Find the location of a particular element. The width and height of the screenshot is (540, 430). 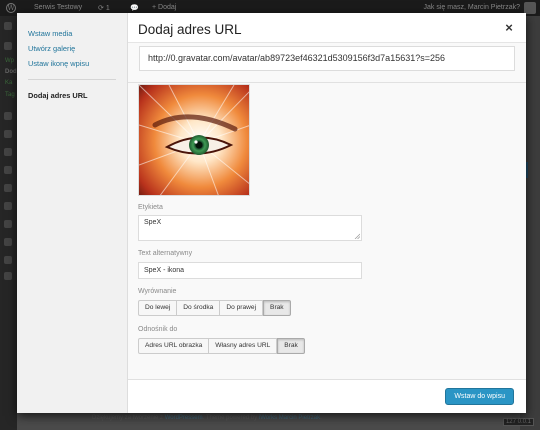

media-icon is located at coordinates (8, 116).